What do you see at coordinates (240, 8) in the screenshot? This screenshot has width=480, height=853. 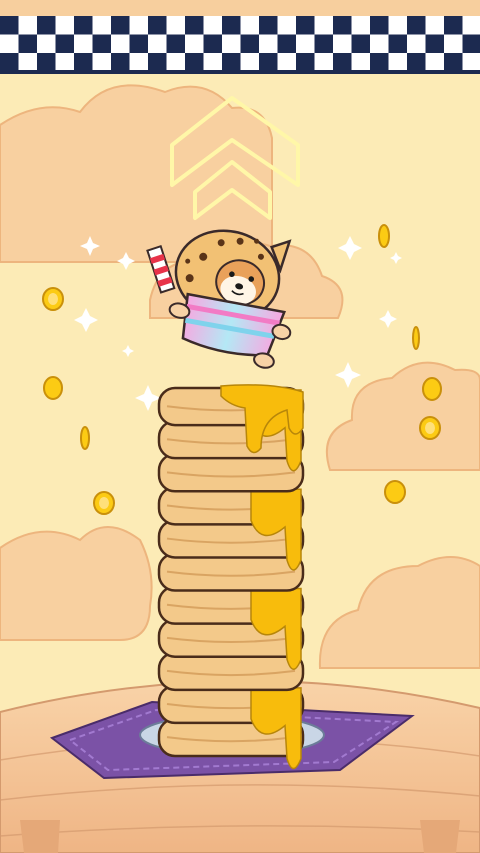 I see `top-band` at bounding box center [240, 8].